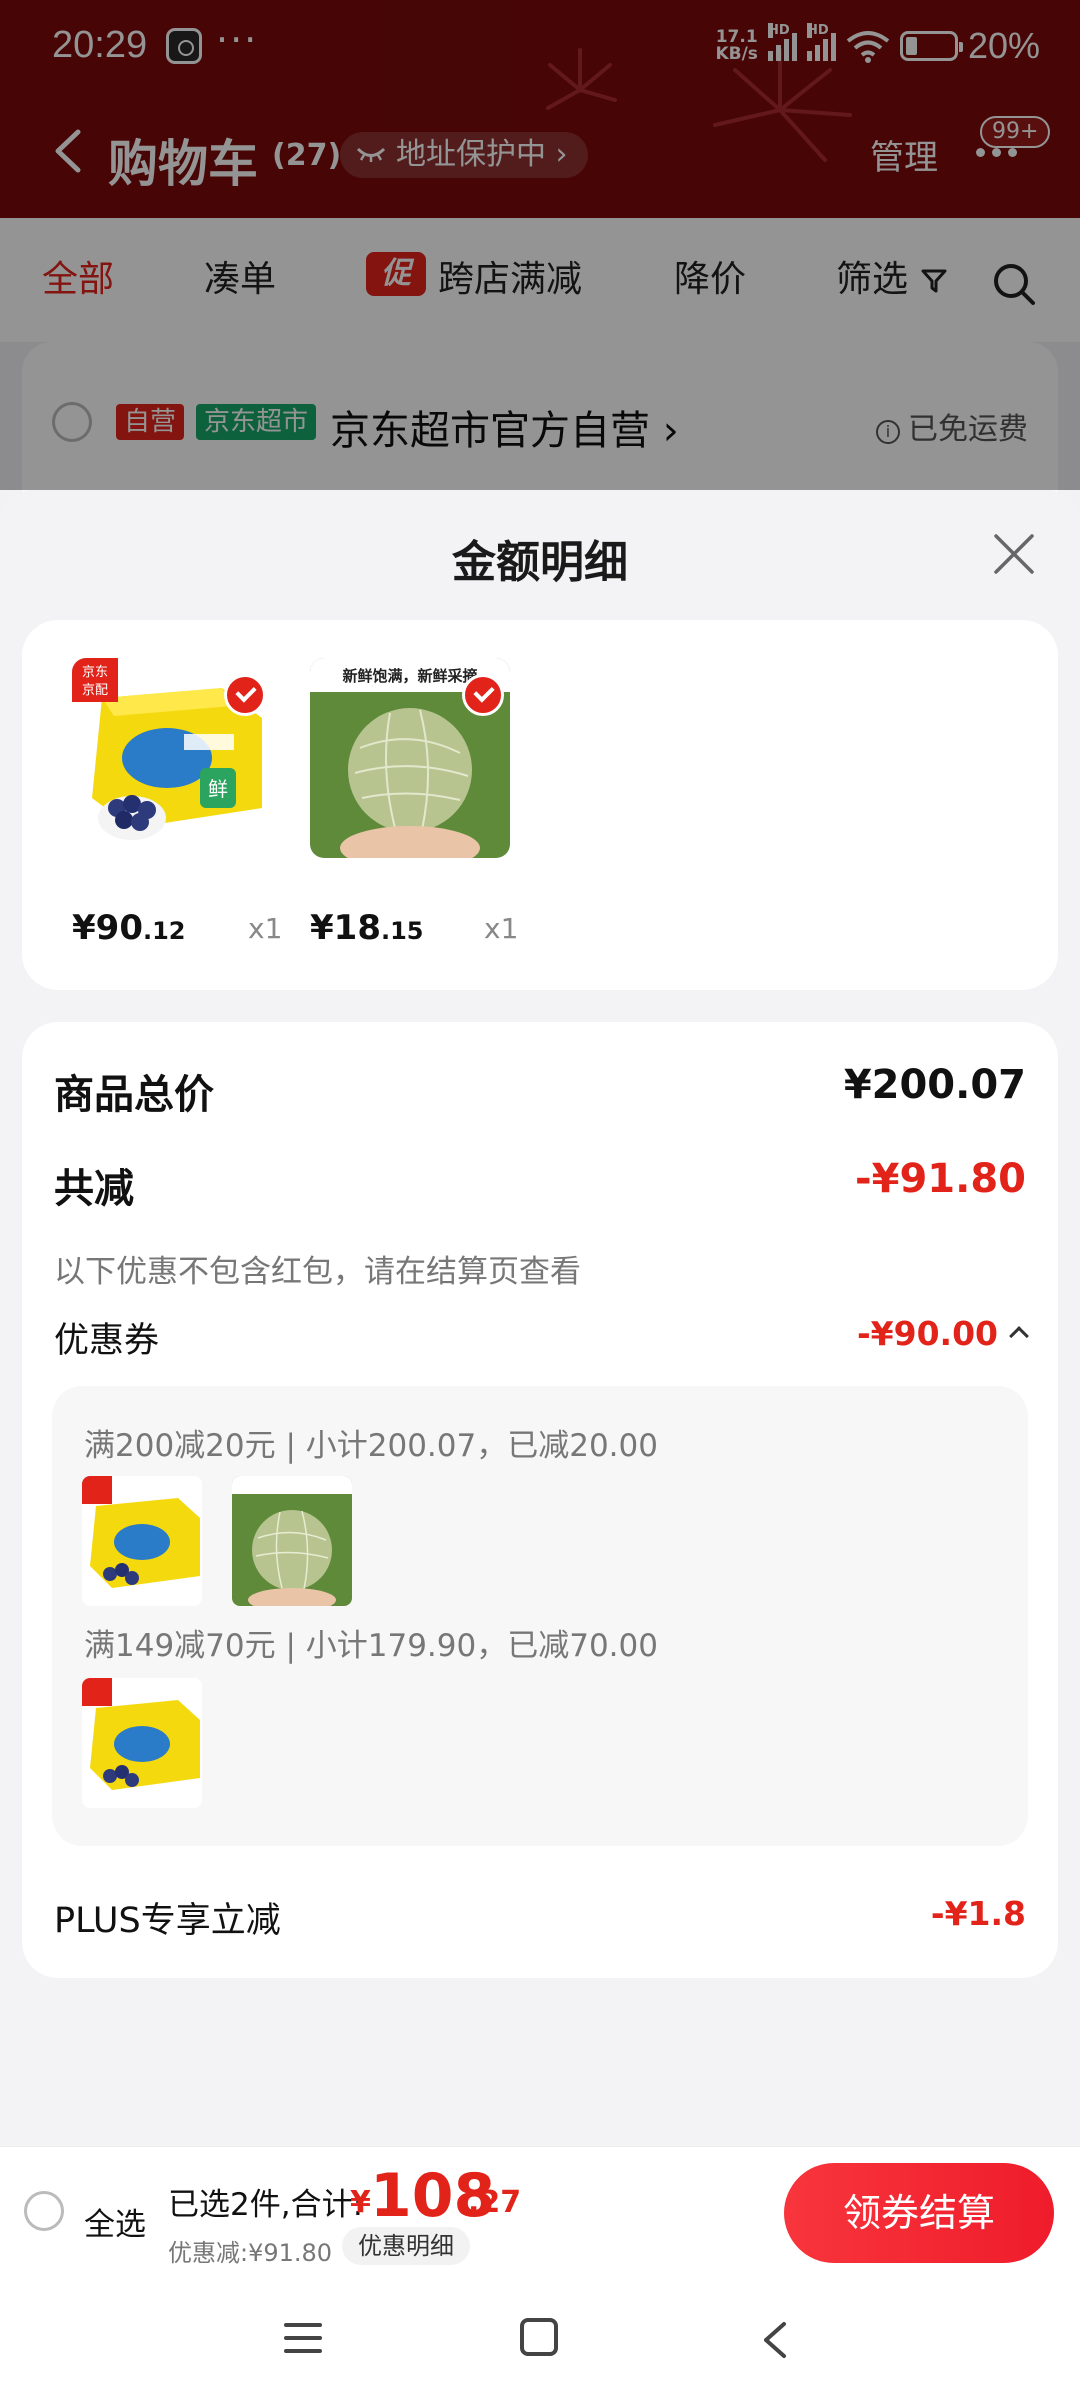 Image resolution: width=1080 pixels, height=2400 pixels. Describe the element at coordinates (919, 2213) in the screenshot. I see `checkout-button: 领券结算` at that location.